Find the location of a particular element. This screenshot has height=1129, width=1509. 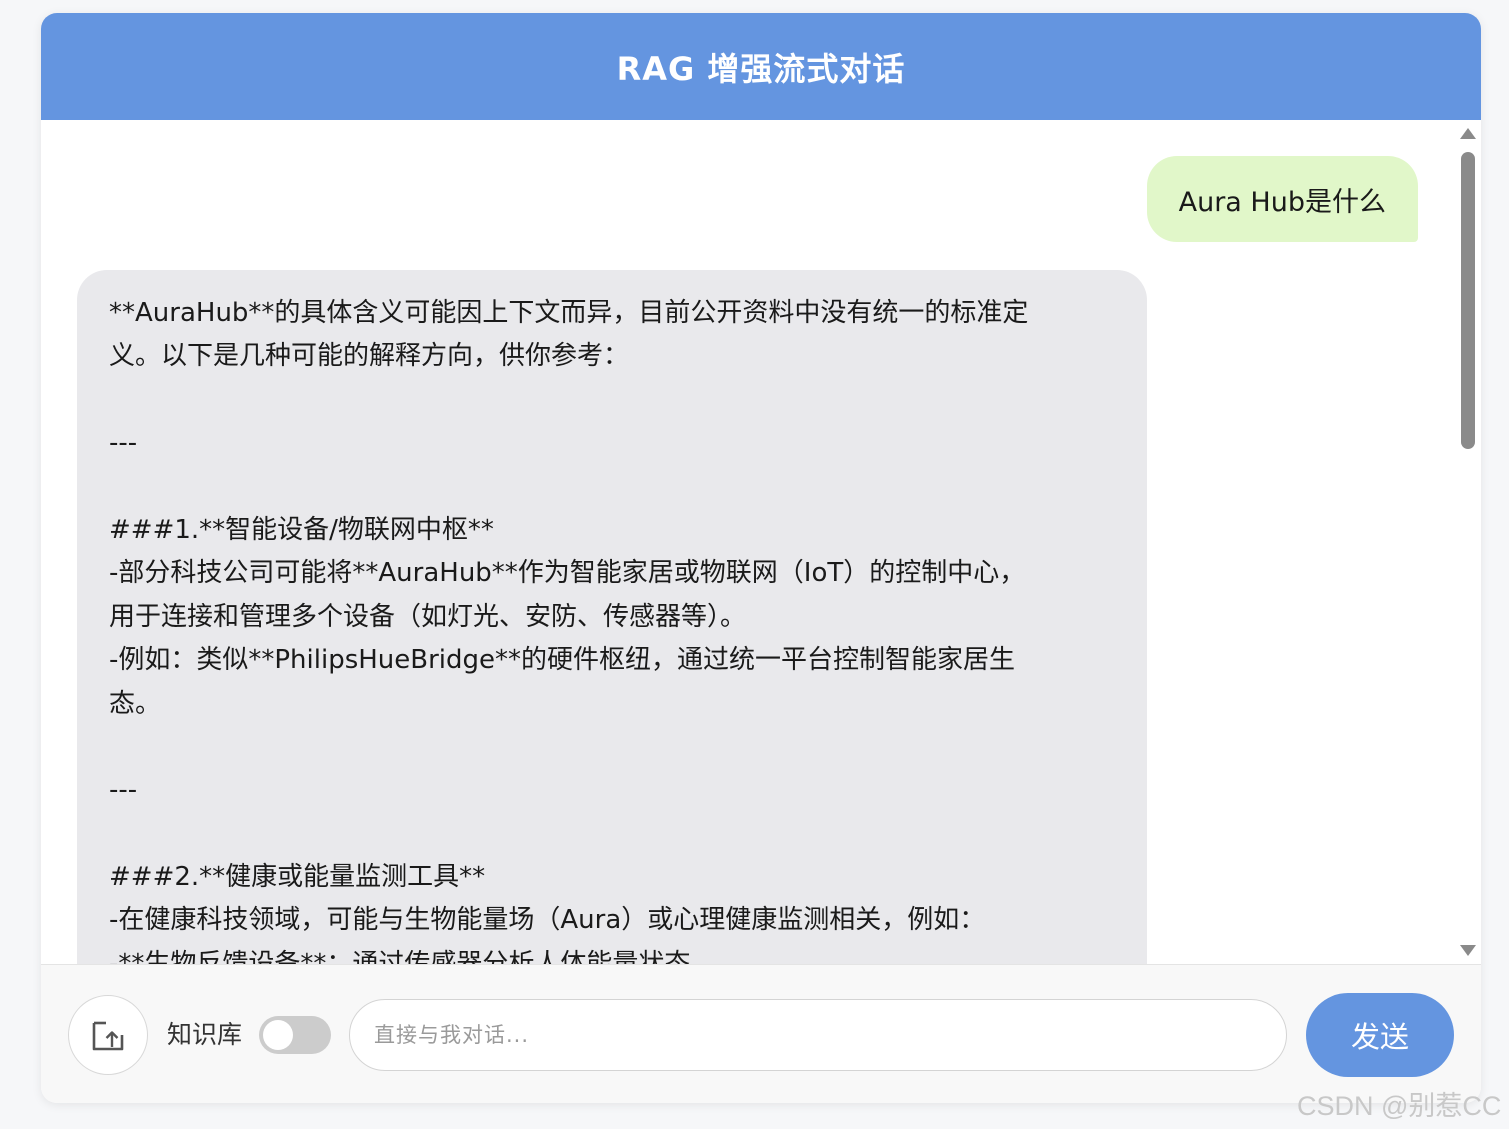

knowledge-base-toggle is located at coordinates (295, 1035).